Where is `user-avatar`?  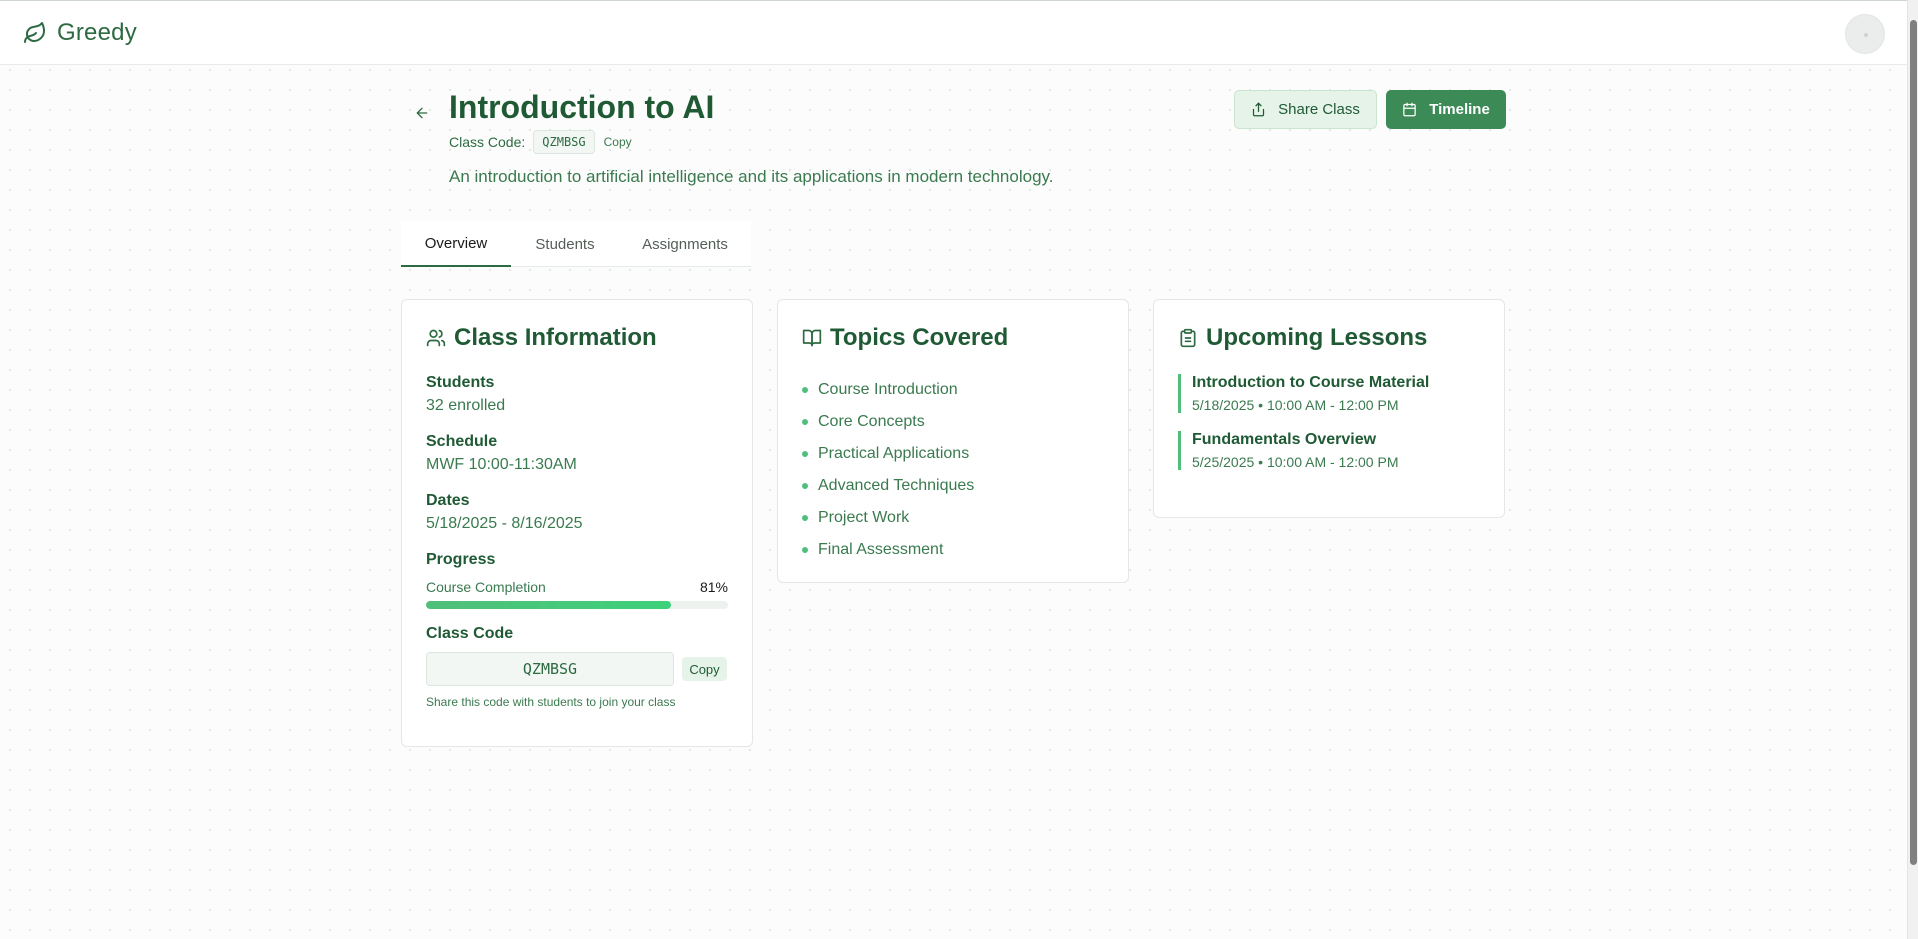
user-avatar is located at coordinates (1865, 34).